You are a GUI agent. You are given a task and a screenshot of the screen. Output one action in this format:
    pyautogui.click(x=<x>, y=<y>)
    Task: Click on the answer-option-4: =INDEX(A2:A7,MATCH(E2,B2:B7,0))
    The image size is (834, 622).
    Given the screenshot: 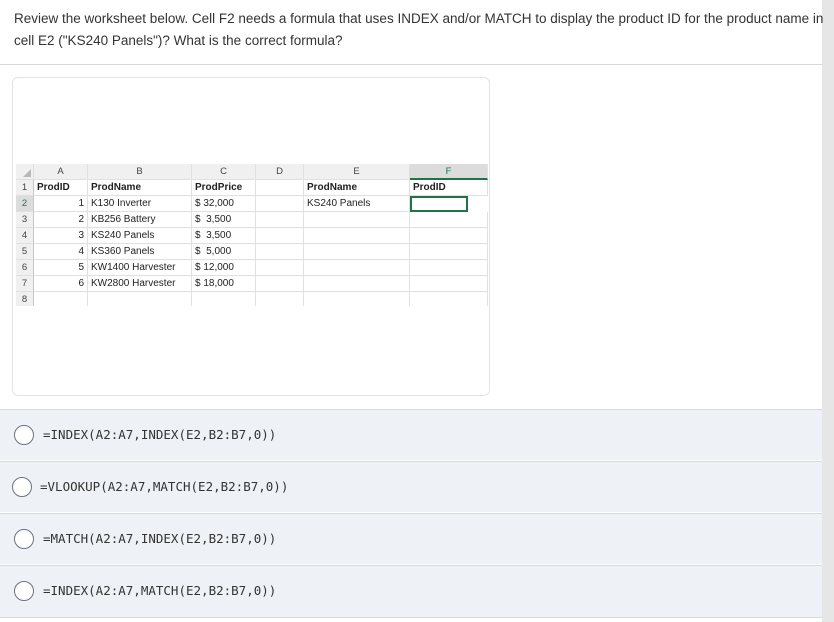 What is the action you would take?
    pyautogui.click(x=411, y=591)
    